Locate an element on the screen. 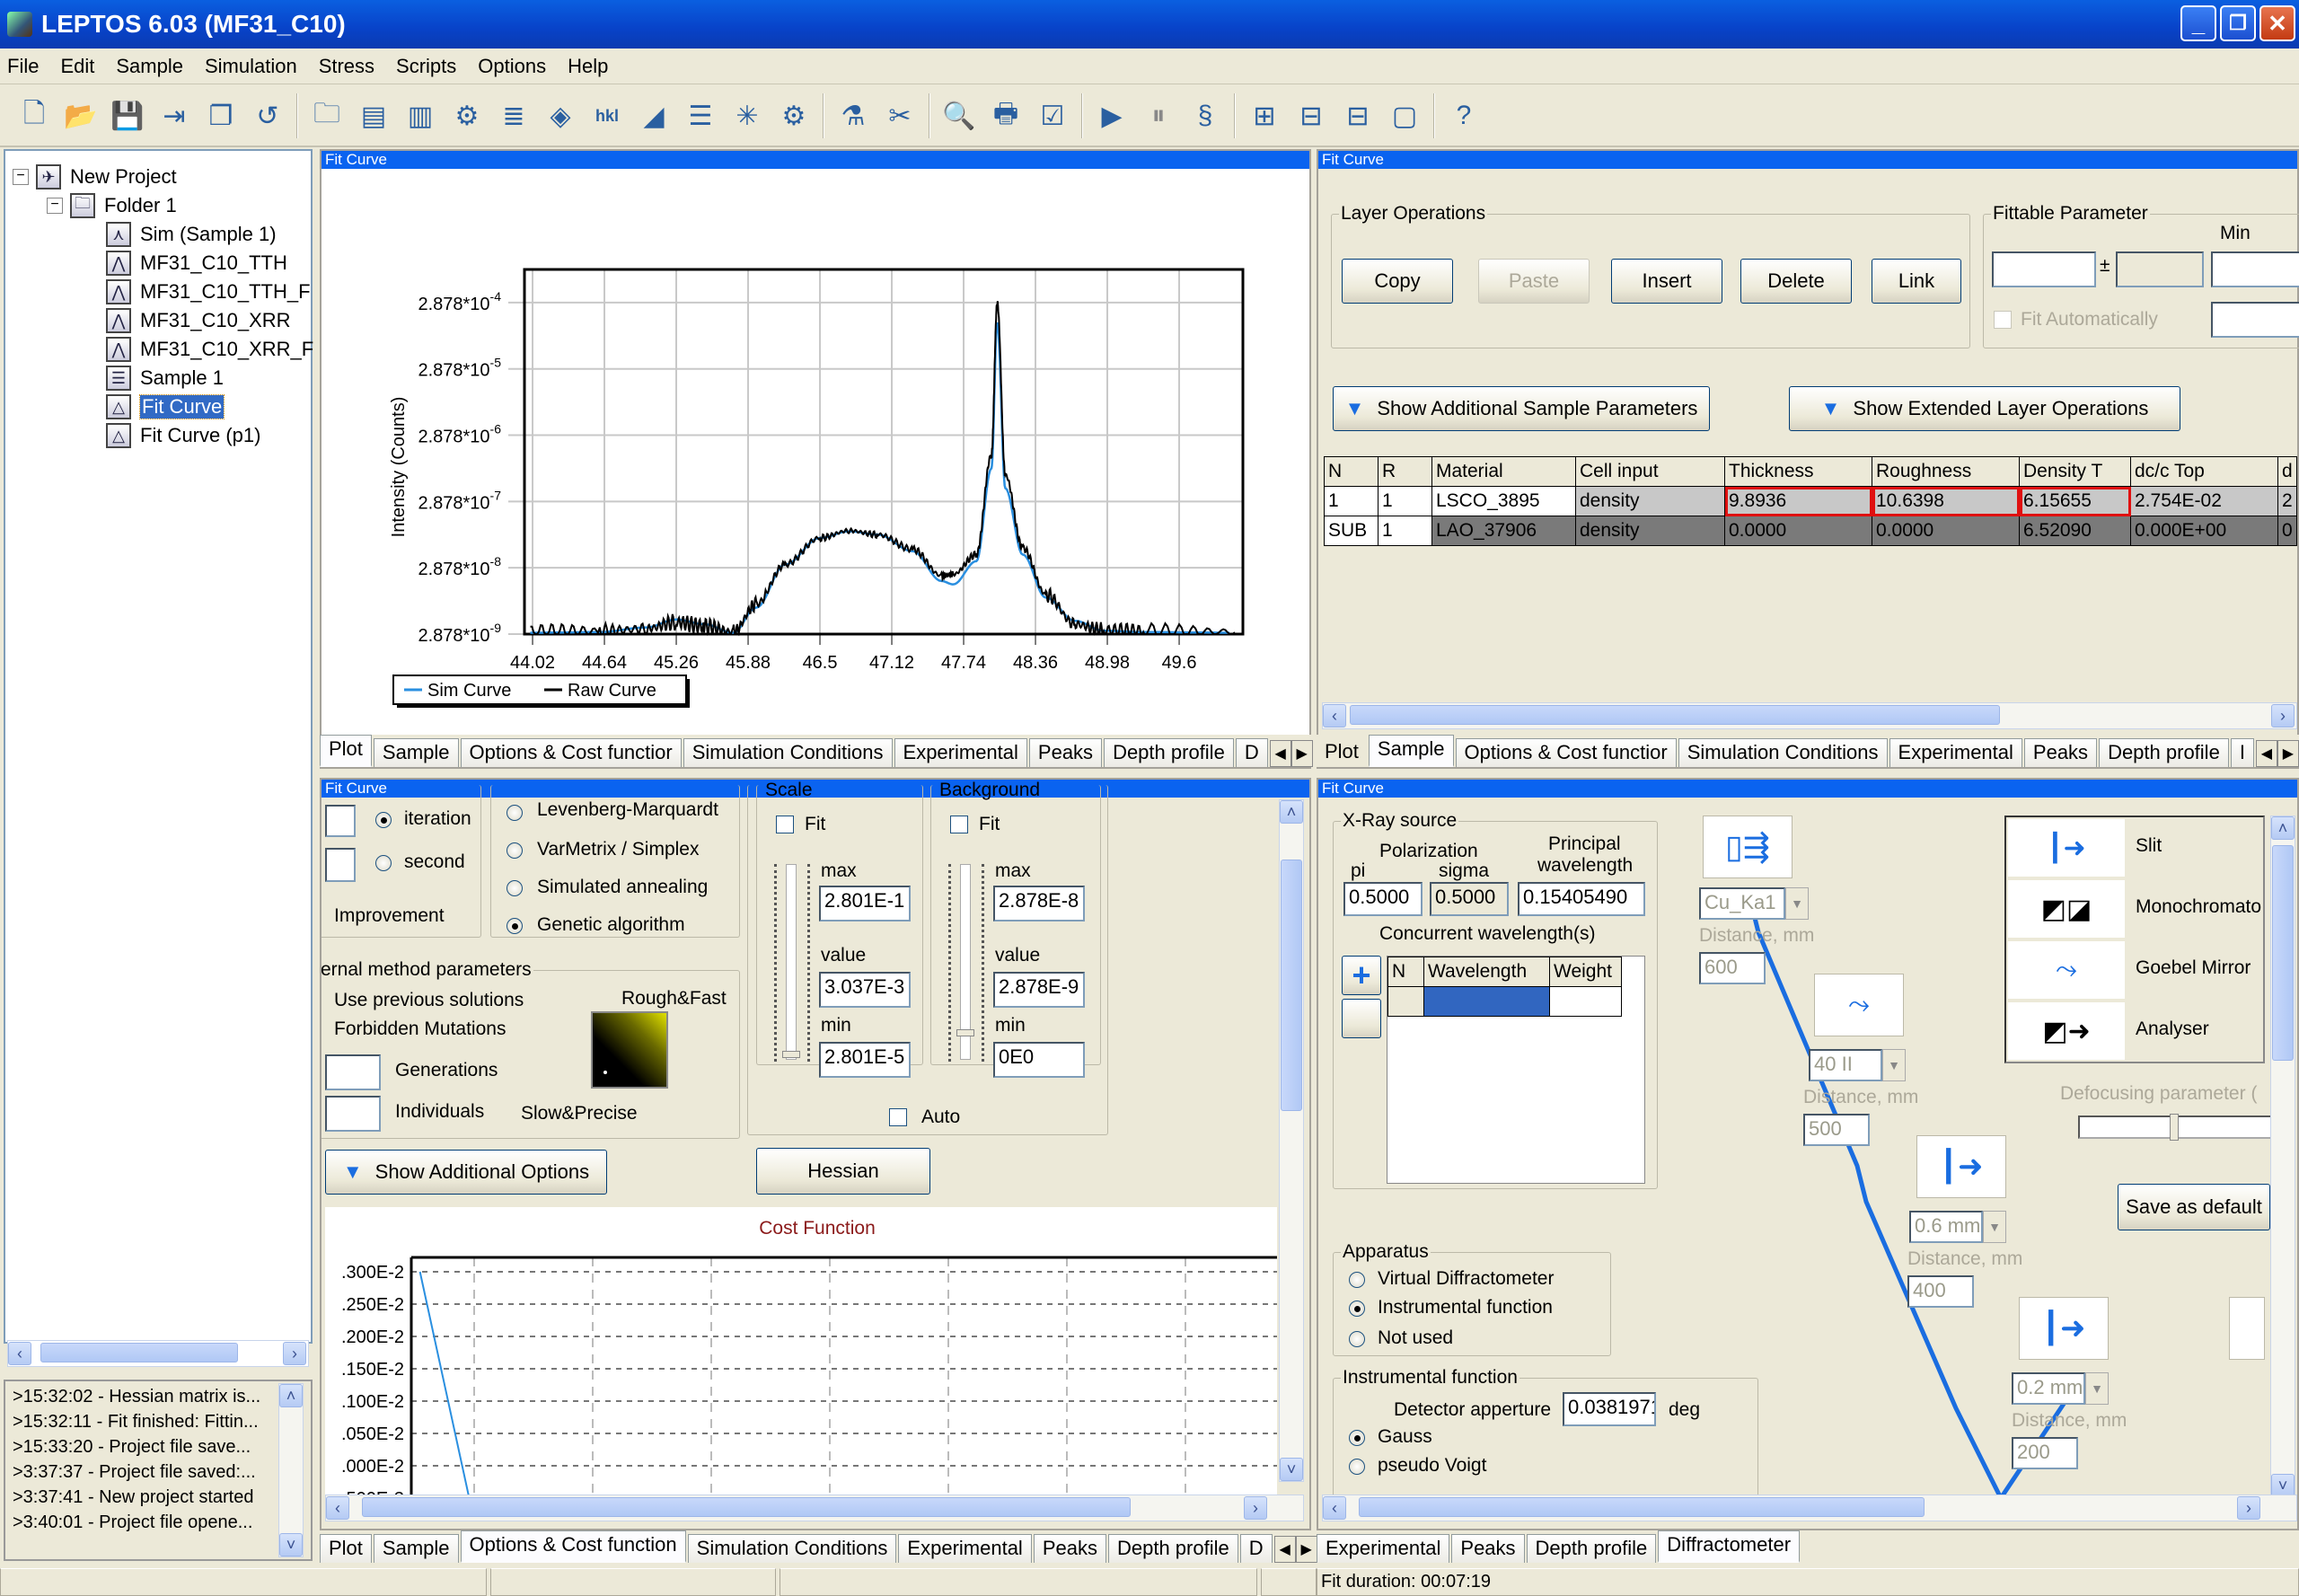 The width and height of the screenshot is (2299, 1596). column-header: Wavelength is located at coordinates (1487, 972).